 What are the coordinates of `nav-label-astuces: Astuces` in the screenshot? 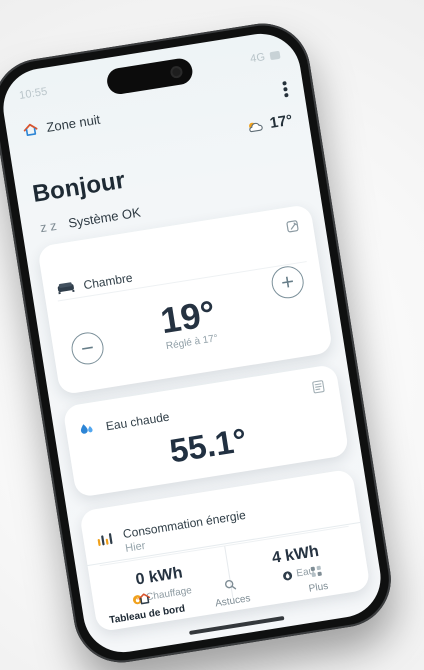 It's located at (233, 601).